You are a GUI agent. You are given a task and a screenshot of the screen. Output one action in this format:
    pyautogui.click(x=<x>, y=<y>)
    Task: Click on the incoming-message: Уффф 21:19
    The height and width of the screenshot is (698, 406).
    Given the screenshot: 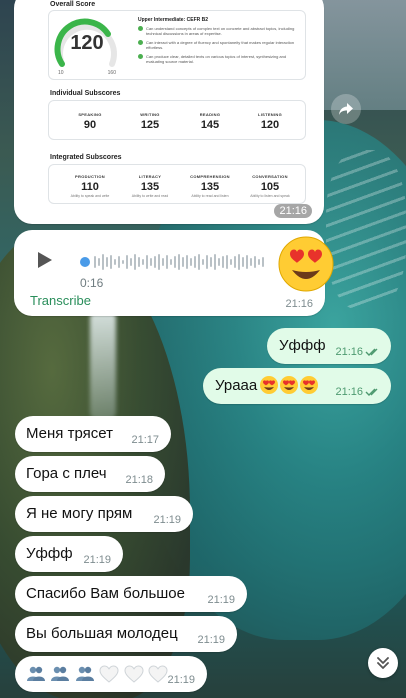 What is the action you would take?
    pyautogui.click(x=69, y=554)
    